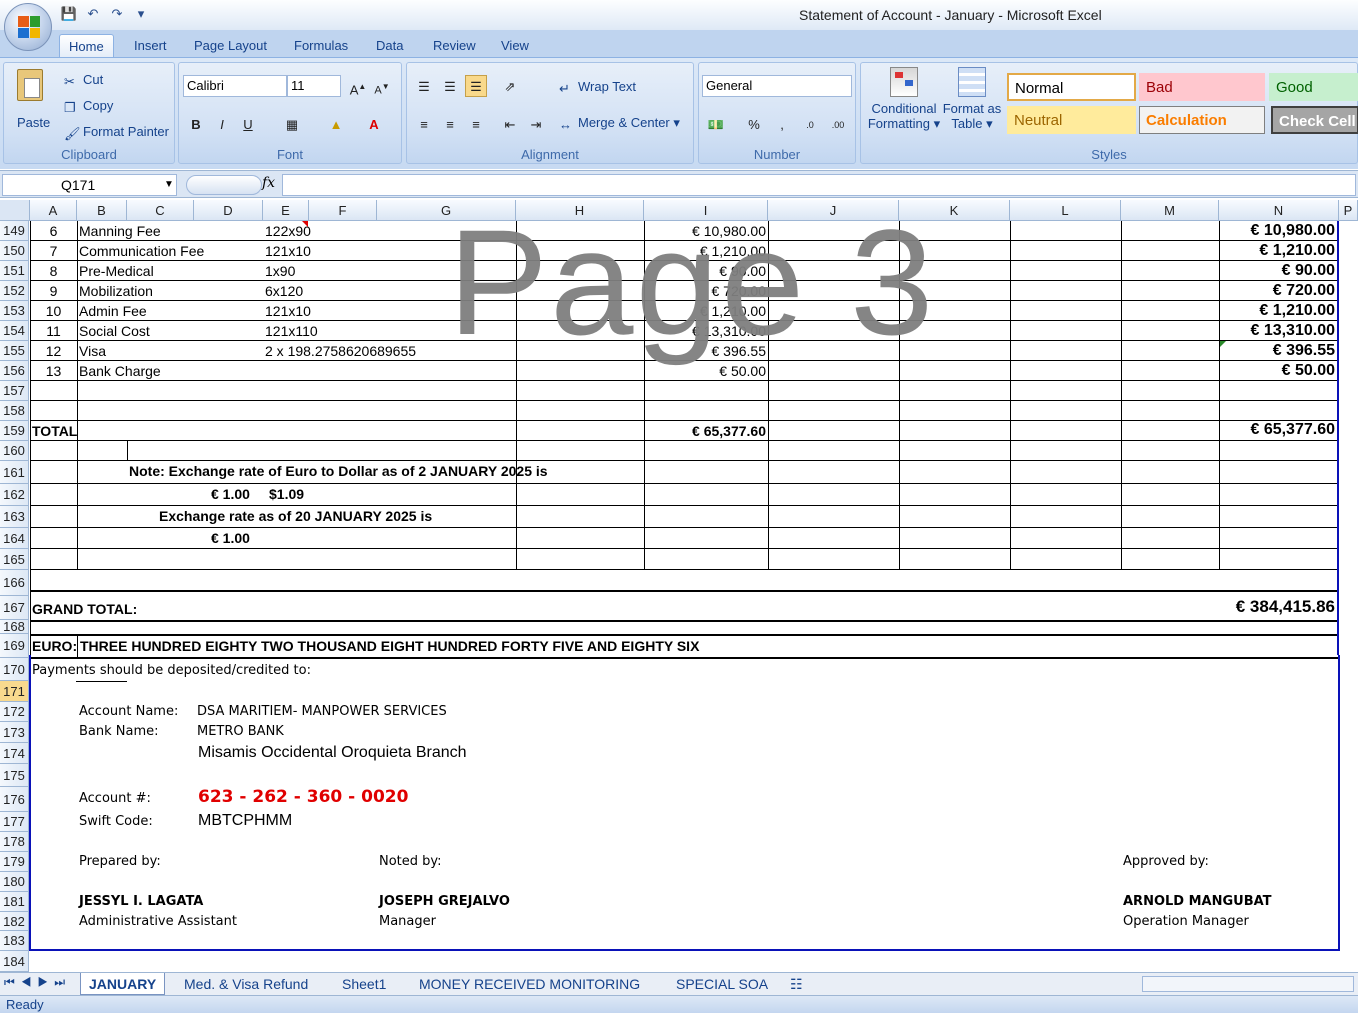  Describe the element at coordinates (33, 122) in the screenshot. I see `paste-label: Paste` at that location.